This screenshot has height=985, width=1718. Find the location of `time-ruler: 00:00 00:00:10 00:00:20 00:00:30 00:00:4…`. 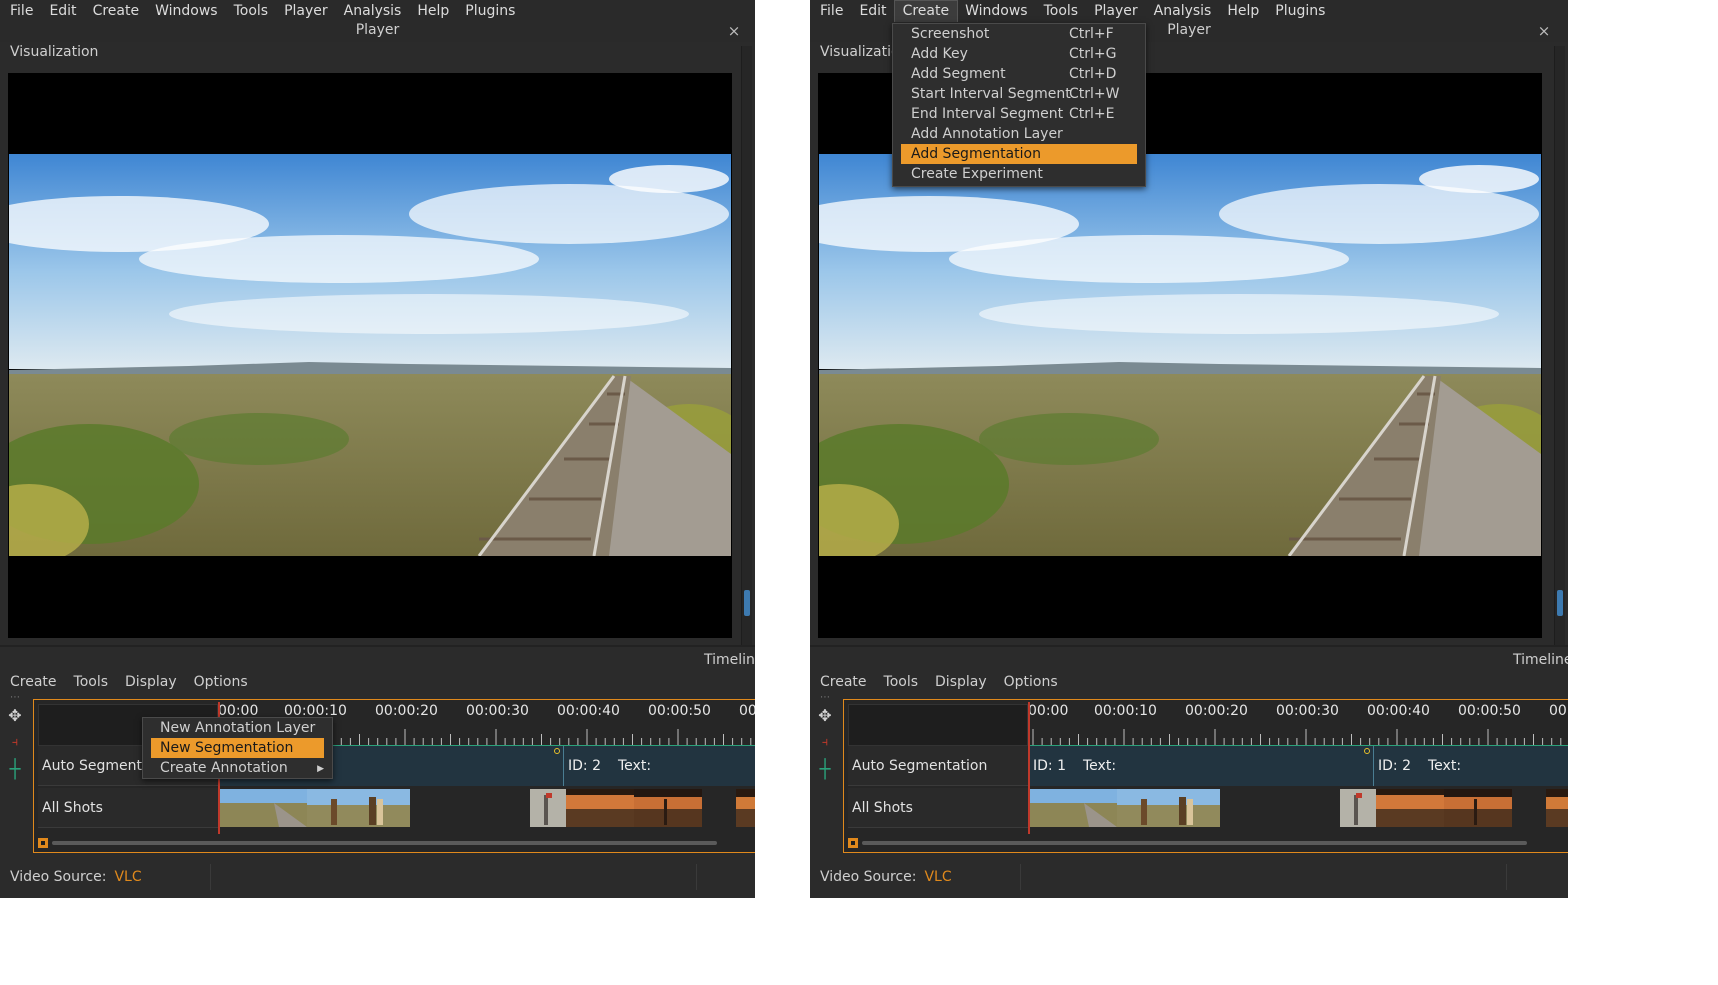

time-ruler: 00:00 00:00:10 00:00:20 00:00:30 00:00:4… is located at coordinates (1298, 725).